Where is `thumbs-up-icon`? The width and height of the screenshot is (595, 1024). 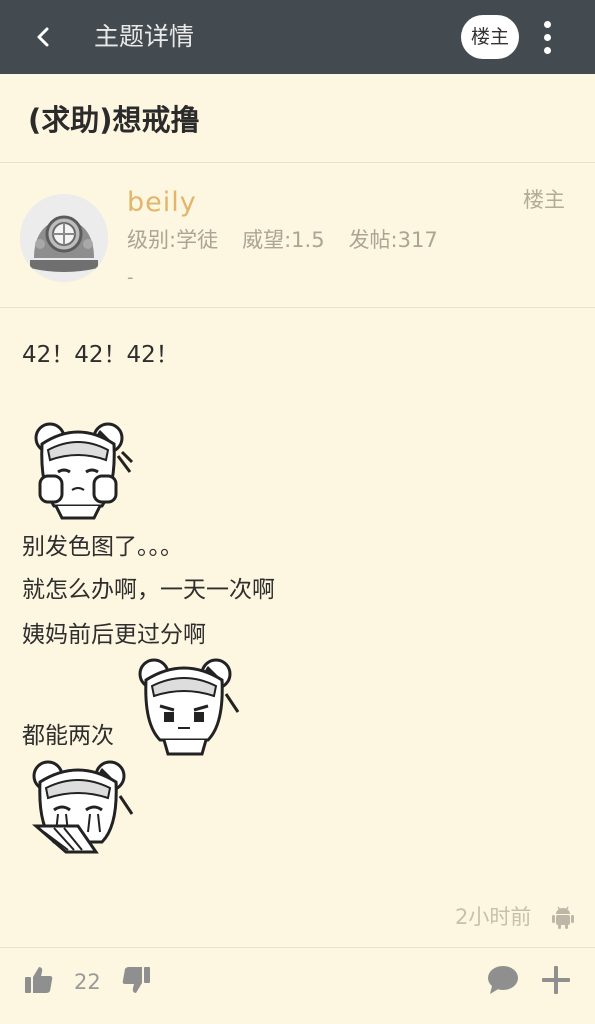 thumbs-up-icon is located at coordinates (39, 980).